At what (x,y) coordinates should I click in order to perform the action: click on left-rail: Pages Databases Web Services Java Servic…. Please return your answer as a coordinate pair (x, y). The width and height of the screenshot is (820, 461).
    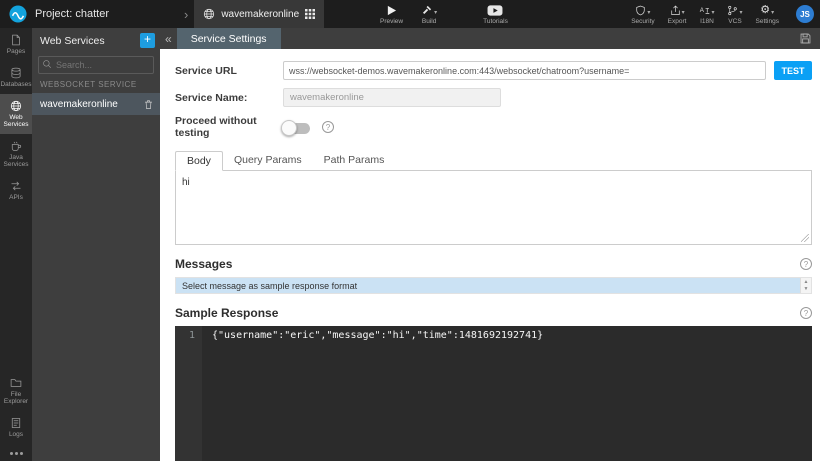
    Looking at the image, I should click on (16, 244).